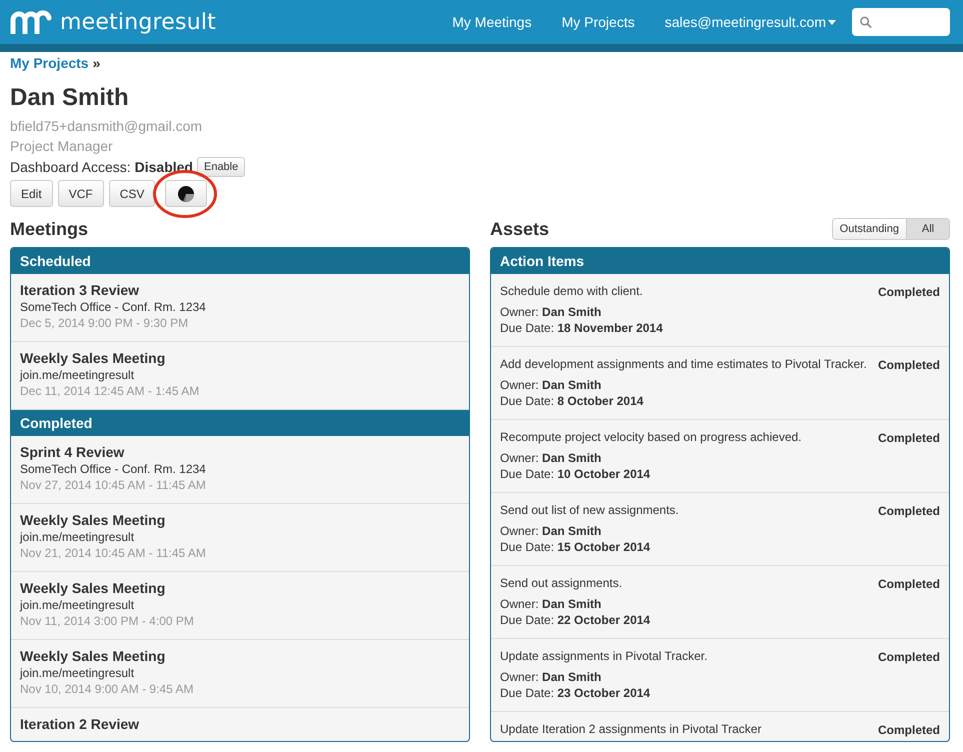  I want to click on action-item-text: Send out assignments., so click(562, 583).